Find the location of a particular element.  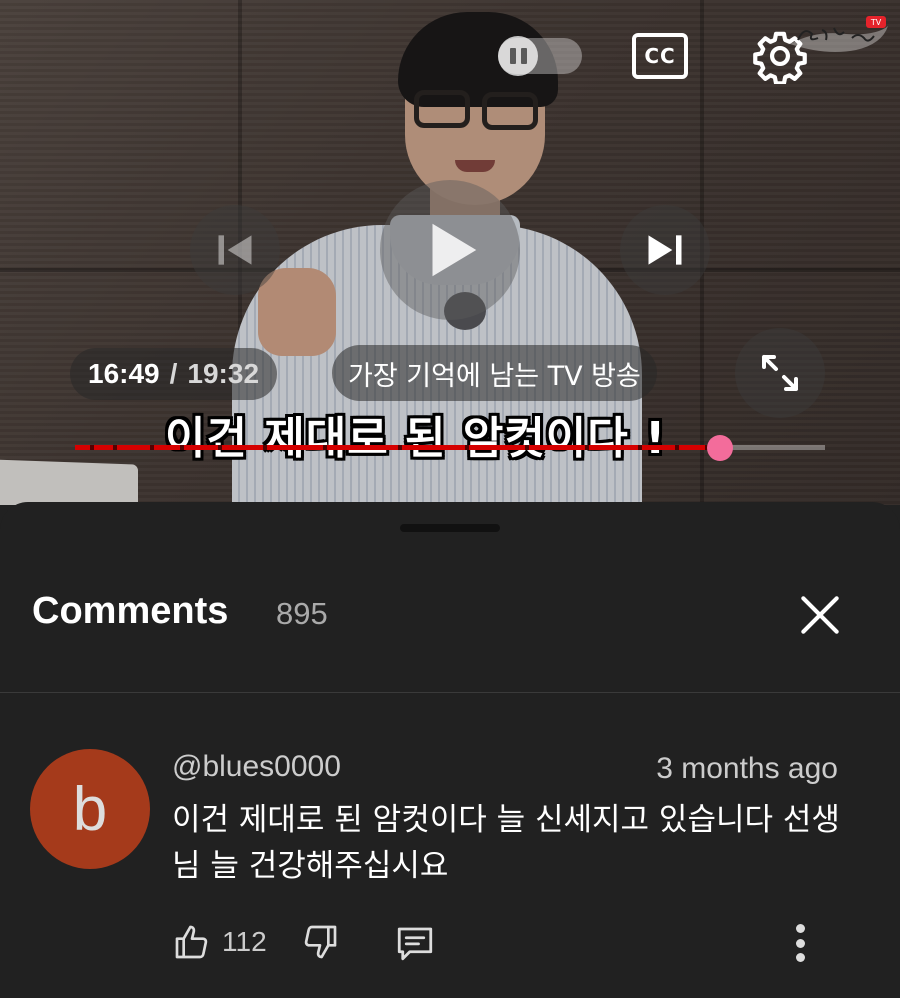

current-time: 16:49 is located at coordinates (124, 373).